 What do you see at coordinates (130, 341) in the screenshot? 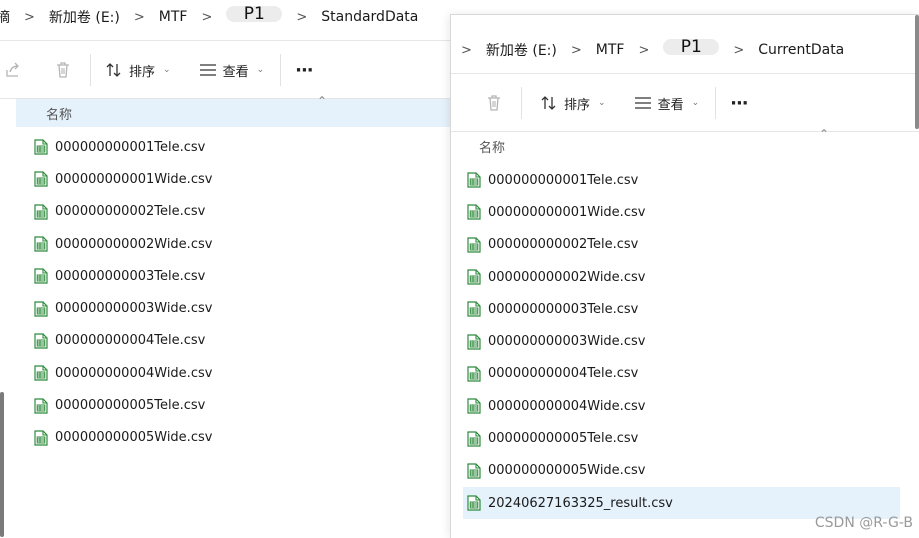
I see `file-name: 000000000004Tele.csv` at bounding box center [130, 341].